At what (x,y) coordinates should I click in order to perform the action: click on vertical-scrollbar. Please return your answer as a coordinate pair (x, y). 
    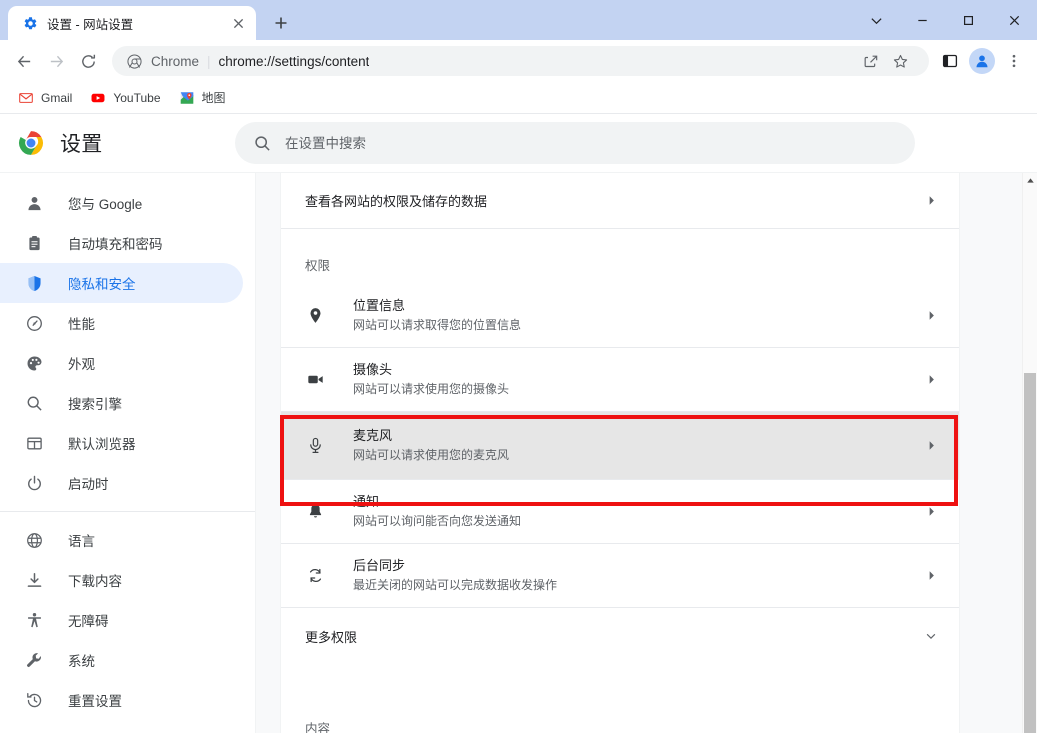
    Looking at the image, I should click on (1029, 453).